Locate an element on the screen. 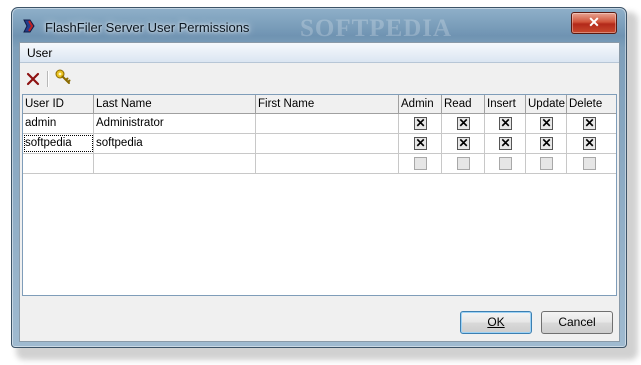  column-header-read: Read is located at coordinates (463, 104).